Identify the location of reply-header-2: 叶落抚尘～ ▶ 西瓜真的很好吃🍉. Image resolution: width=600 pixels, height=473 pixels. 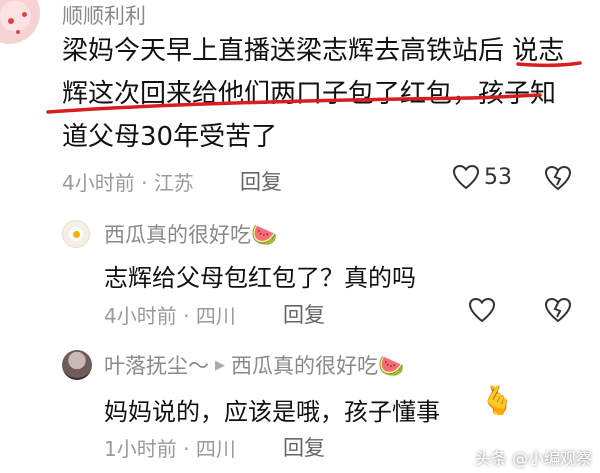
(254, 365).